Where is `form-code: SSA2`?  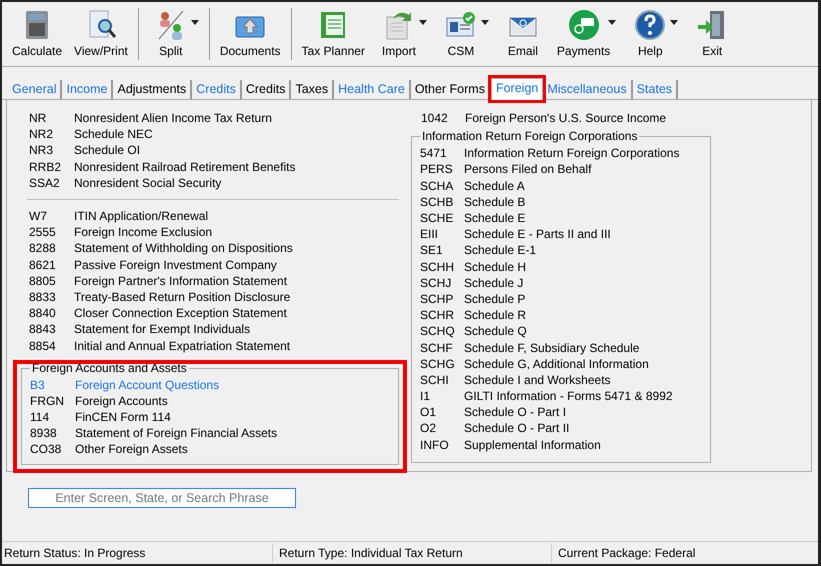 form-code: SSA2 is located at coordinates (51, 183).